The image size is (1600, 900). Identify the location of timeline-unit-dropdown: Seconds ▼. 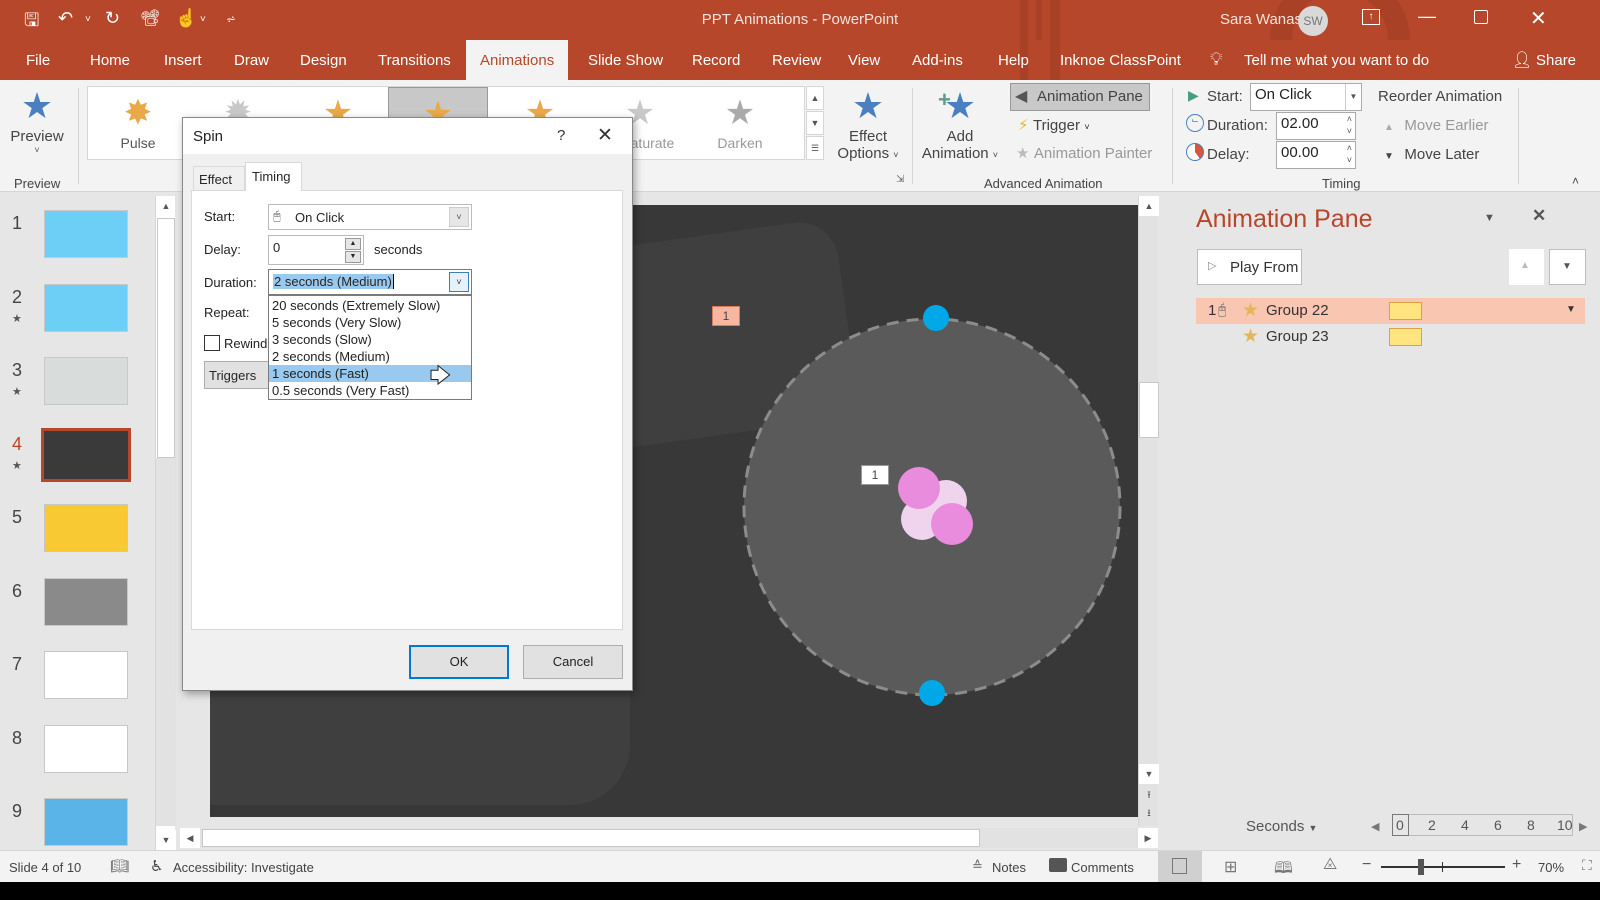
(1281, 826).